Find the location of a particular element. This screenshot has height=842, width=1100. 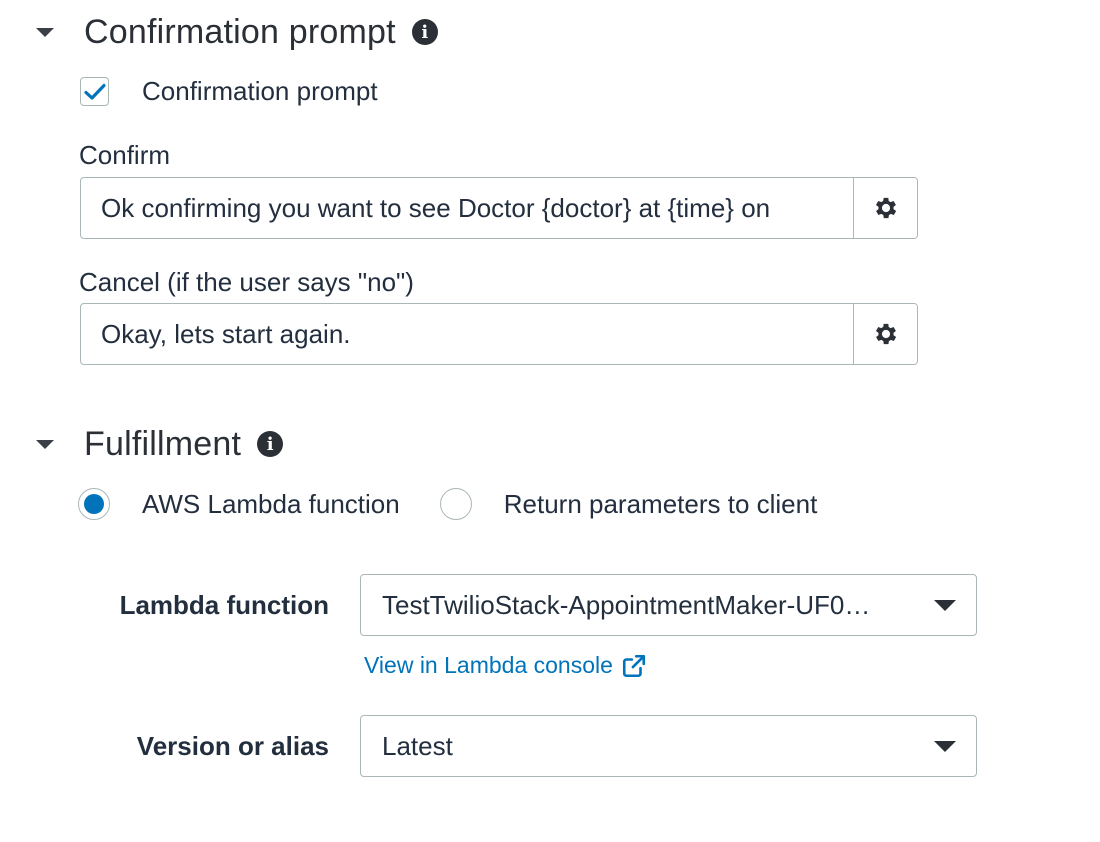

radio-return-parameters-label: Return parameters to client is located at coordinates (660, 503).